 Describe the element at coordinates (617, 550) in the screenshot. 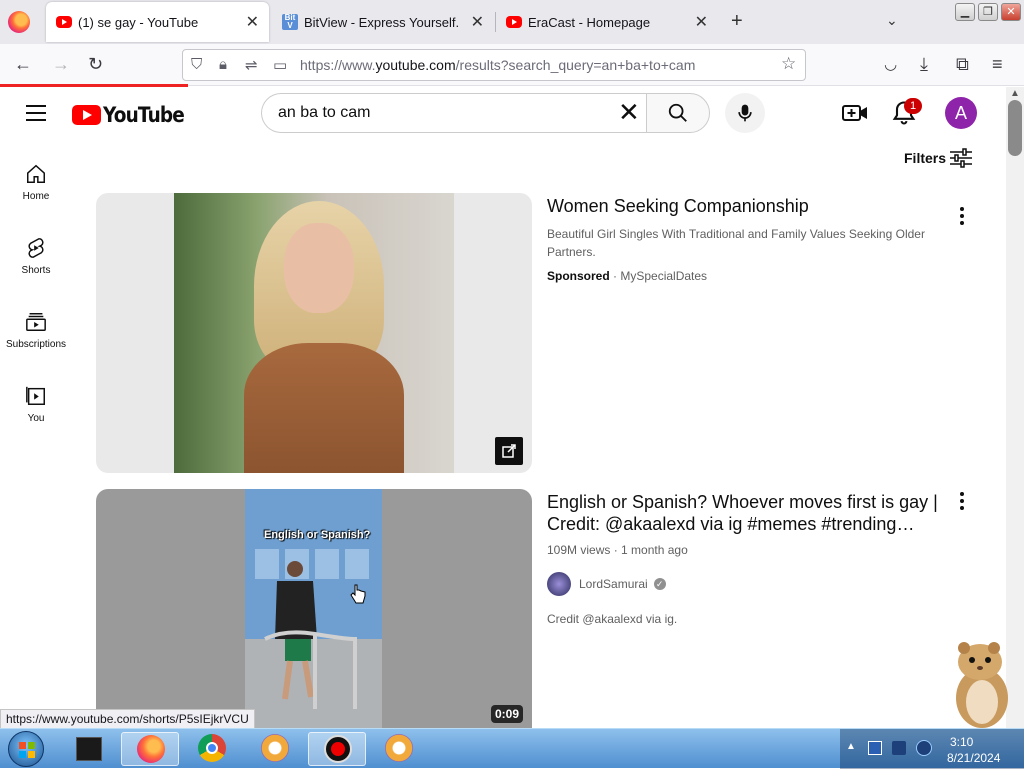

I see `video-metadata: 109M views · 1 month ago` at that location.